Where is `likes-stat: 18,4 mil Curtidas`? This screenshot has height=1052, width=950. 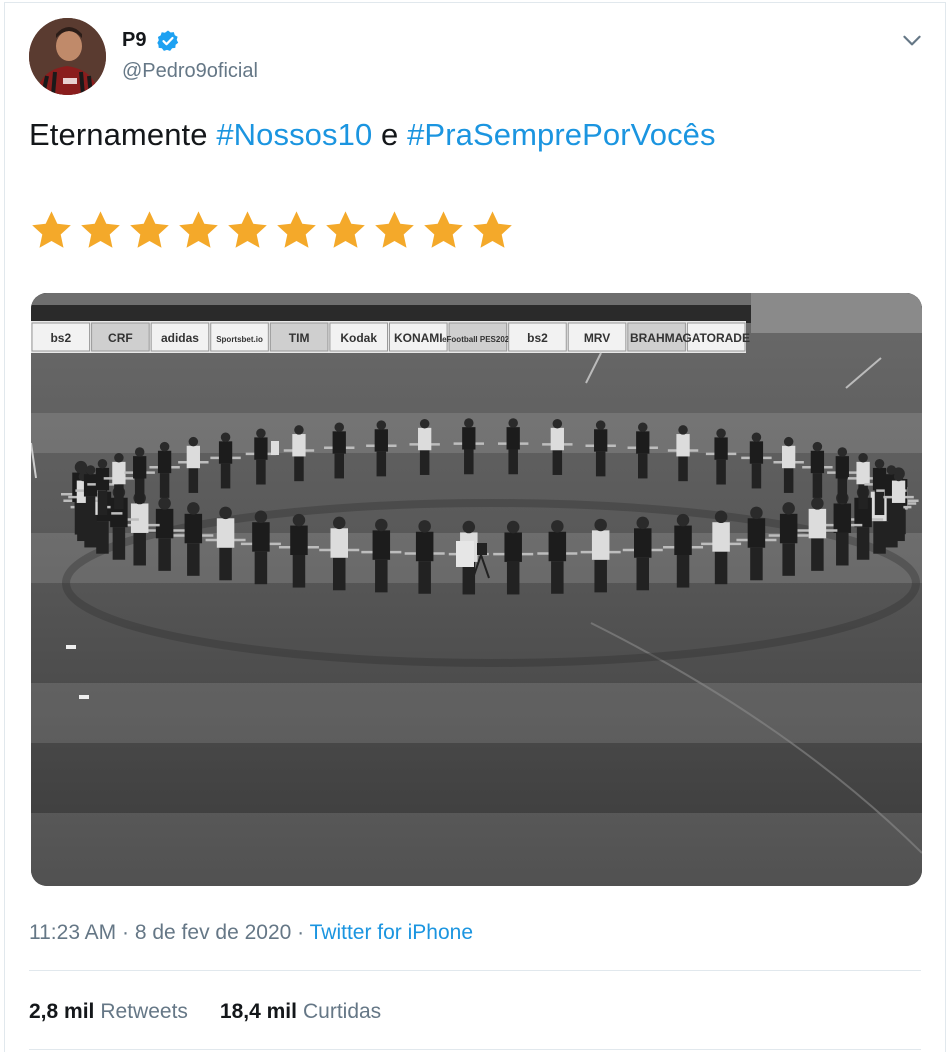
likes-stat: 18,4 mil Curtidas is located at coordinates (300, 1012).